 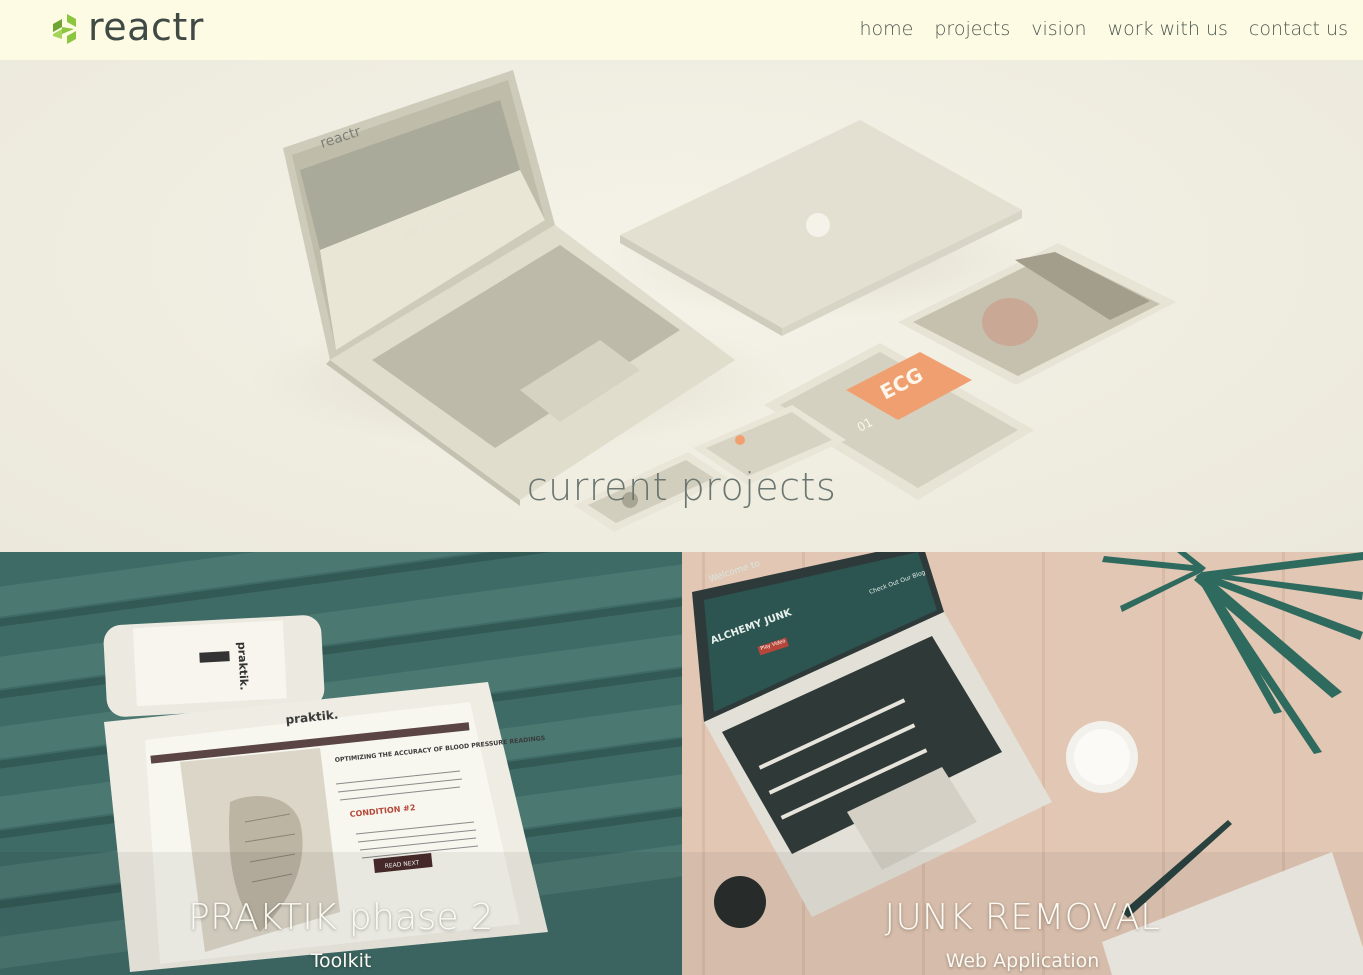 What do you see at coordinates (64, 29) in the screenshot?
I see `reactr-logo-icon` at bounding box center [64, 29].